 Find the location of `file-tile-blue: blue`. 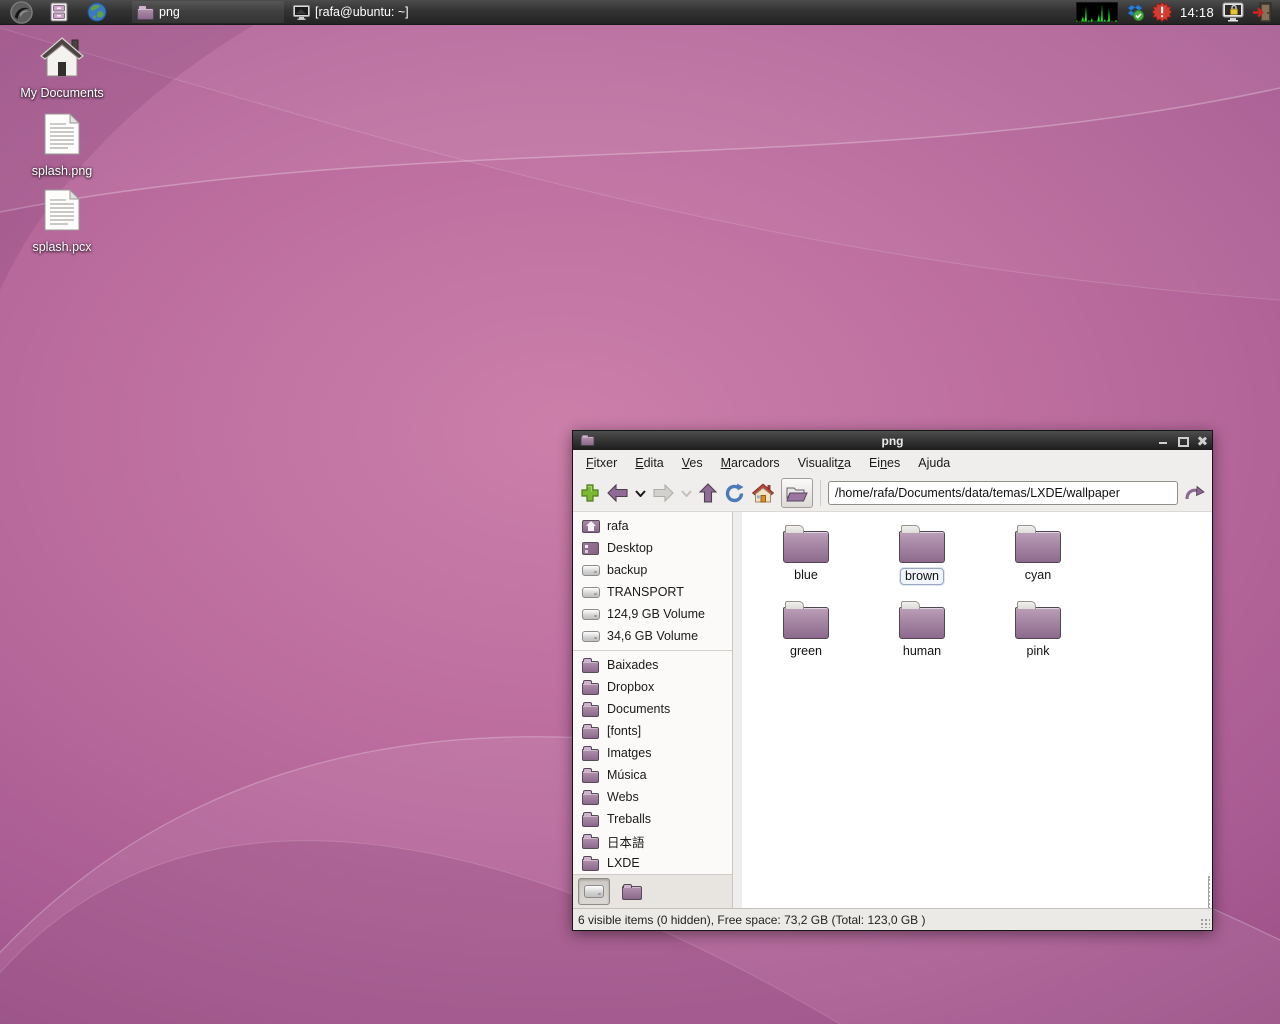

file-tile-blue: blue is located at coordinates (806, 562).